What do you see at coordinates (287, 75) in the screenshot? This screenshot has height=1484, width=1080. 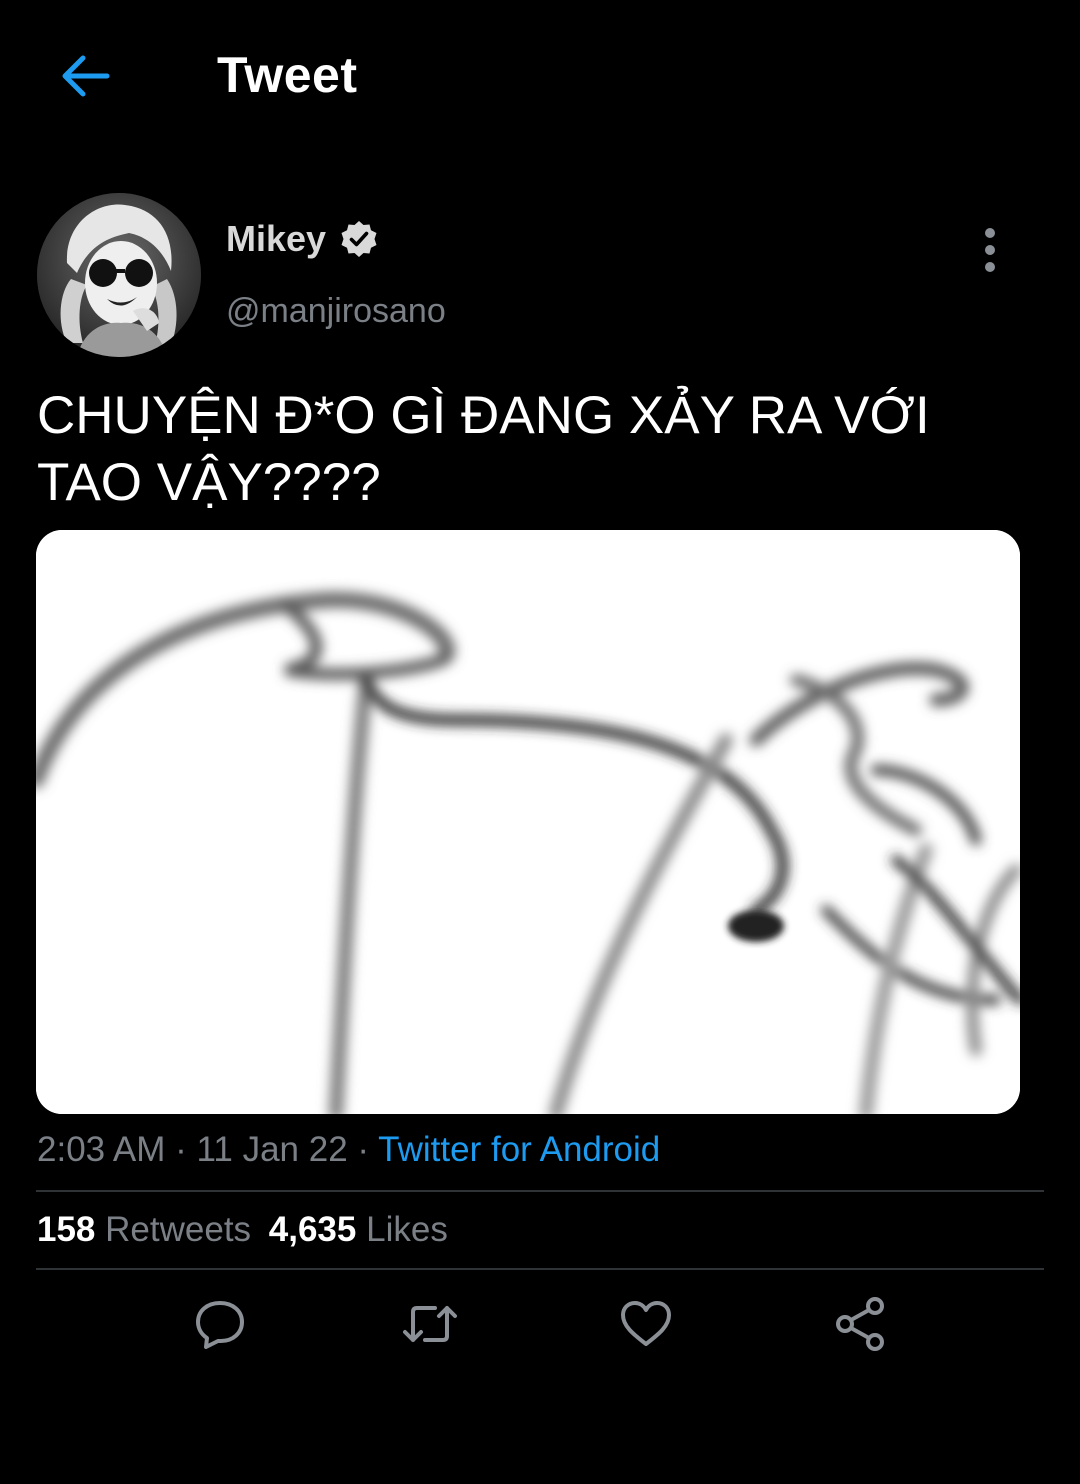 I see `page-title: Tweet` at bounding box center [287, 75].